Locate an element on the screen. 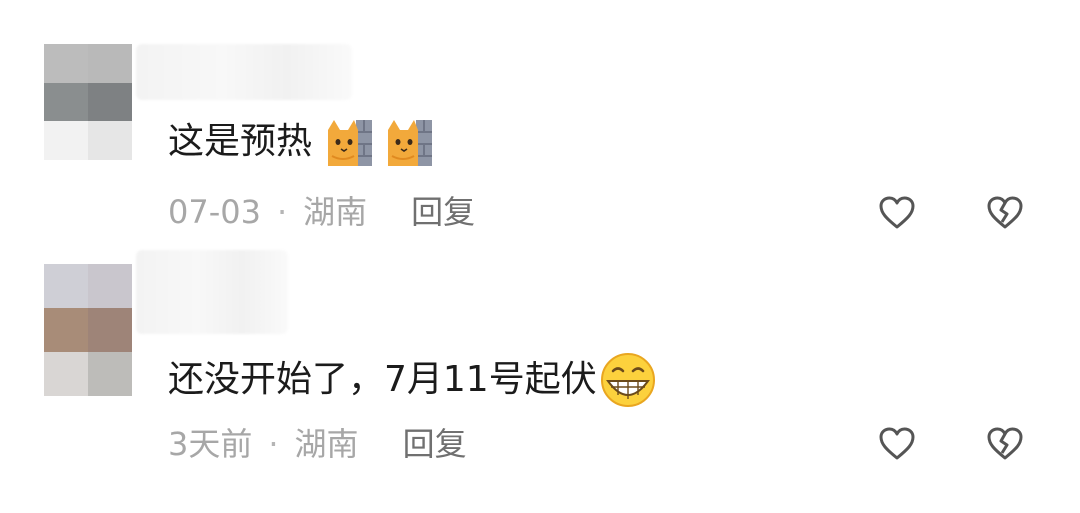 Image resolution: width=1080 pixels, height=513 pixels. comment-time: 07-03 is located at coordinates (214, 212).